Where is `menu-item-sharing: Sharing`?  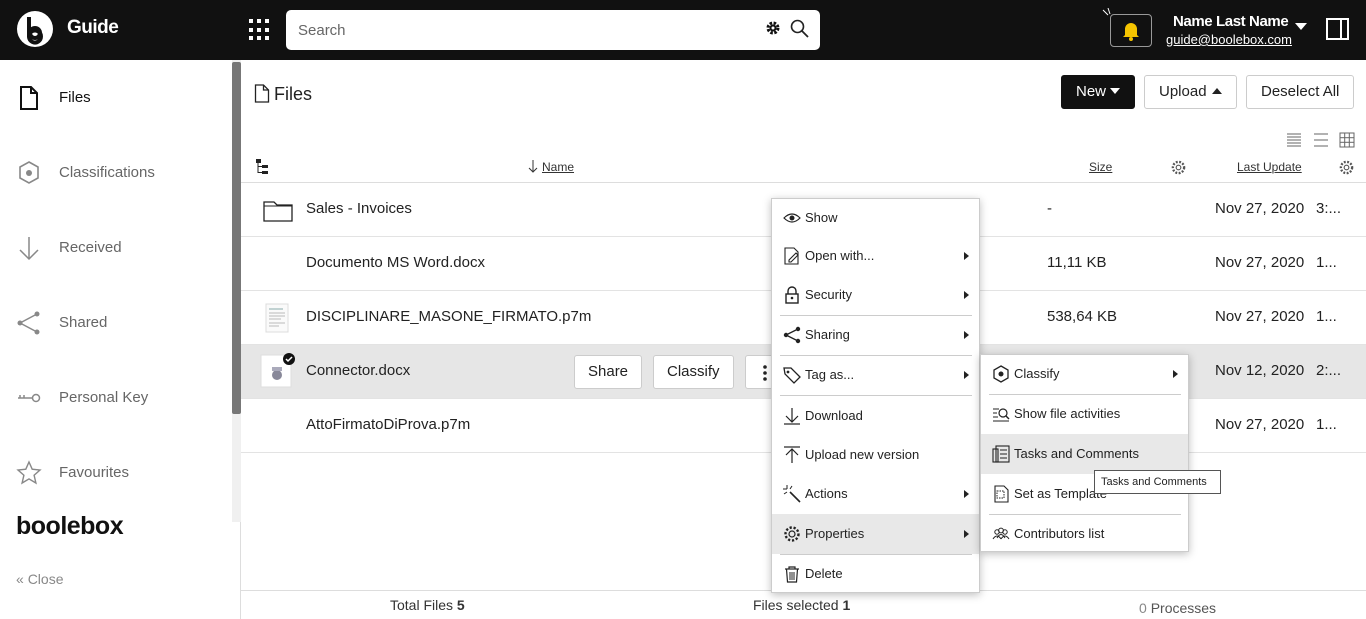
menu-item-sharing: Sharing is located at coordinates (875, 335).